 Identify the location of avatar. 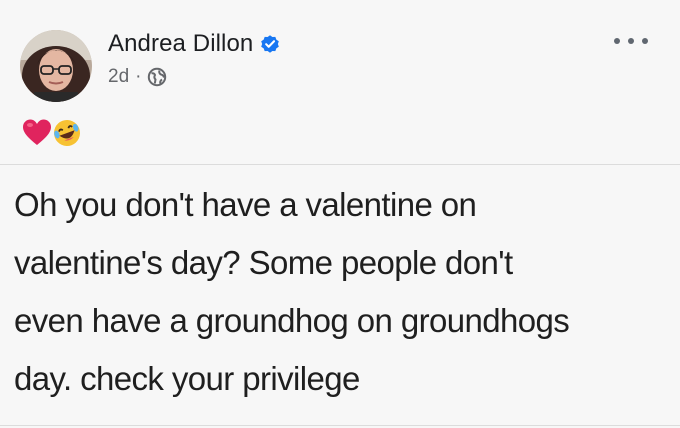
(56, 66).